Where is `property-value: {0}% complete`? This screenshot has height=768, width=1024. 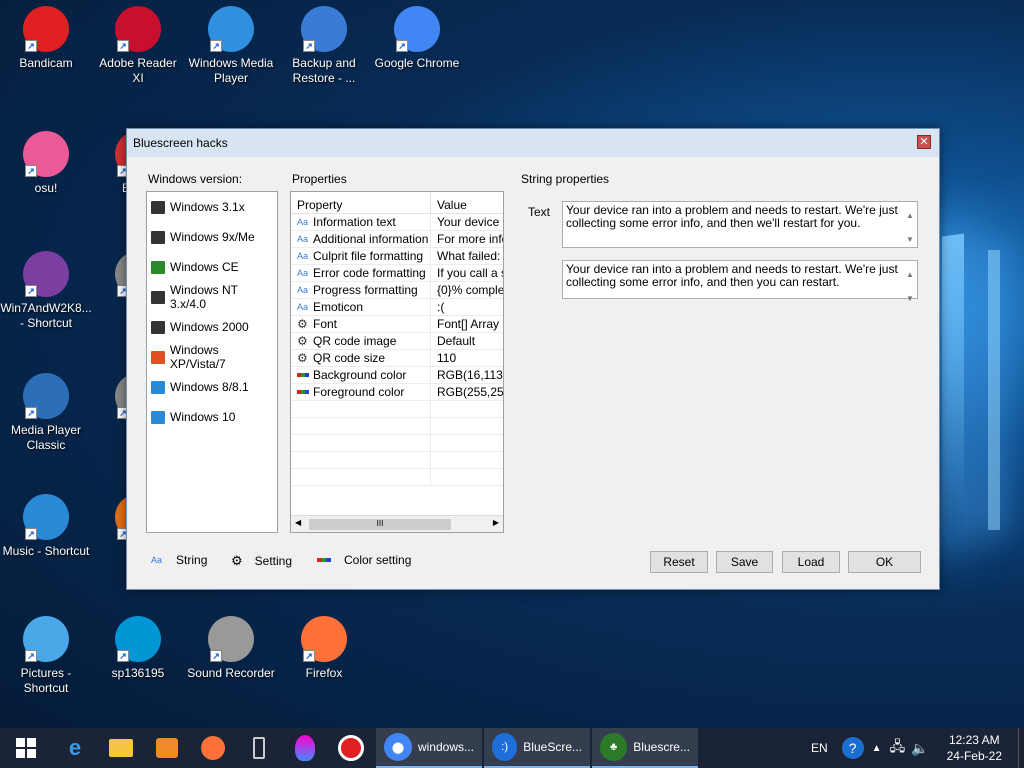
property-value: {0}% complete is located at coordinates (467, 290).